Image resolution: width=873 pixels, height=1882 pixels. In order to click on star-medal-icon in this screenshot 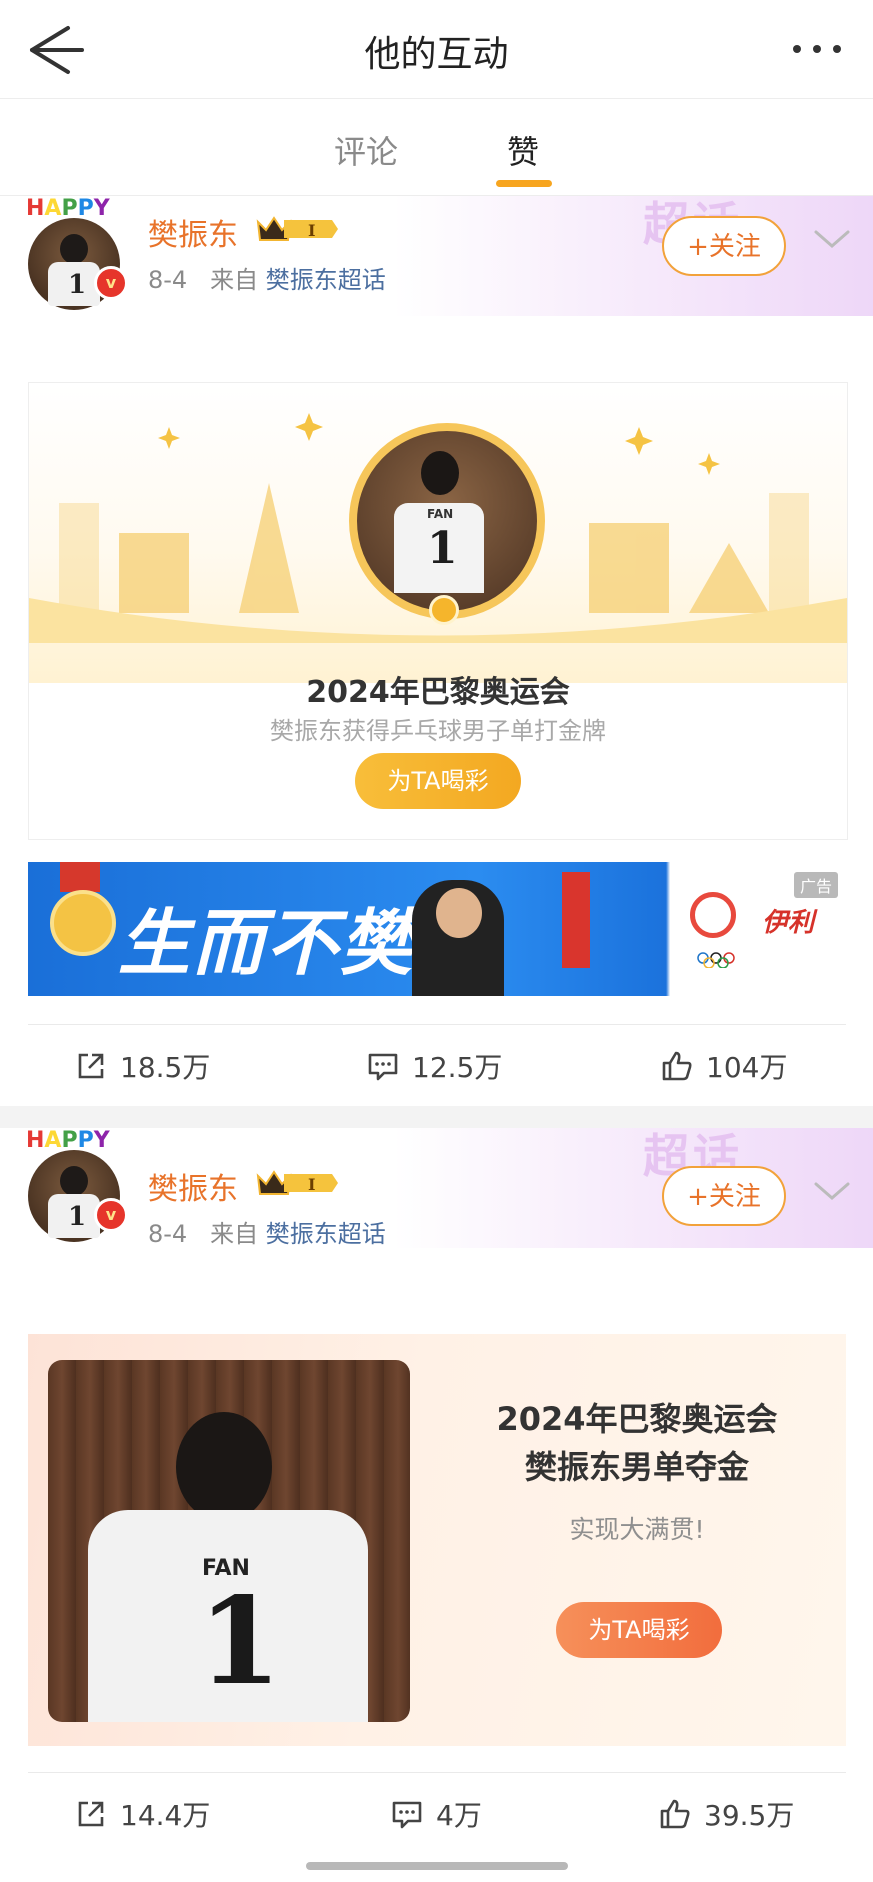, I will do `click(444, 610)`.